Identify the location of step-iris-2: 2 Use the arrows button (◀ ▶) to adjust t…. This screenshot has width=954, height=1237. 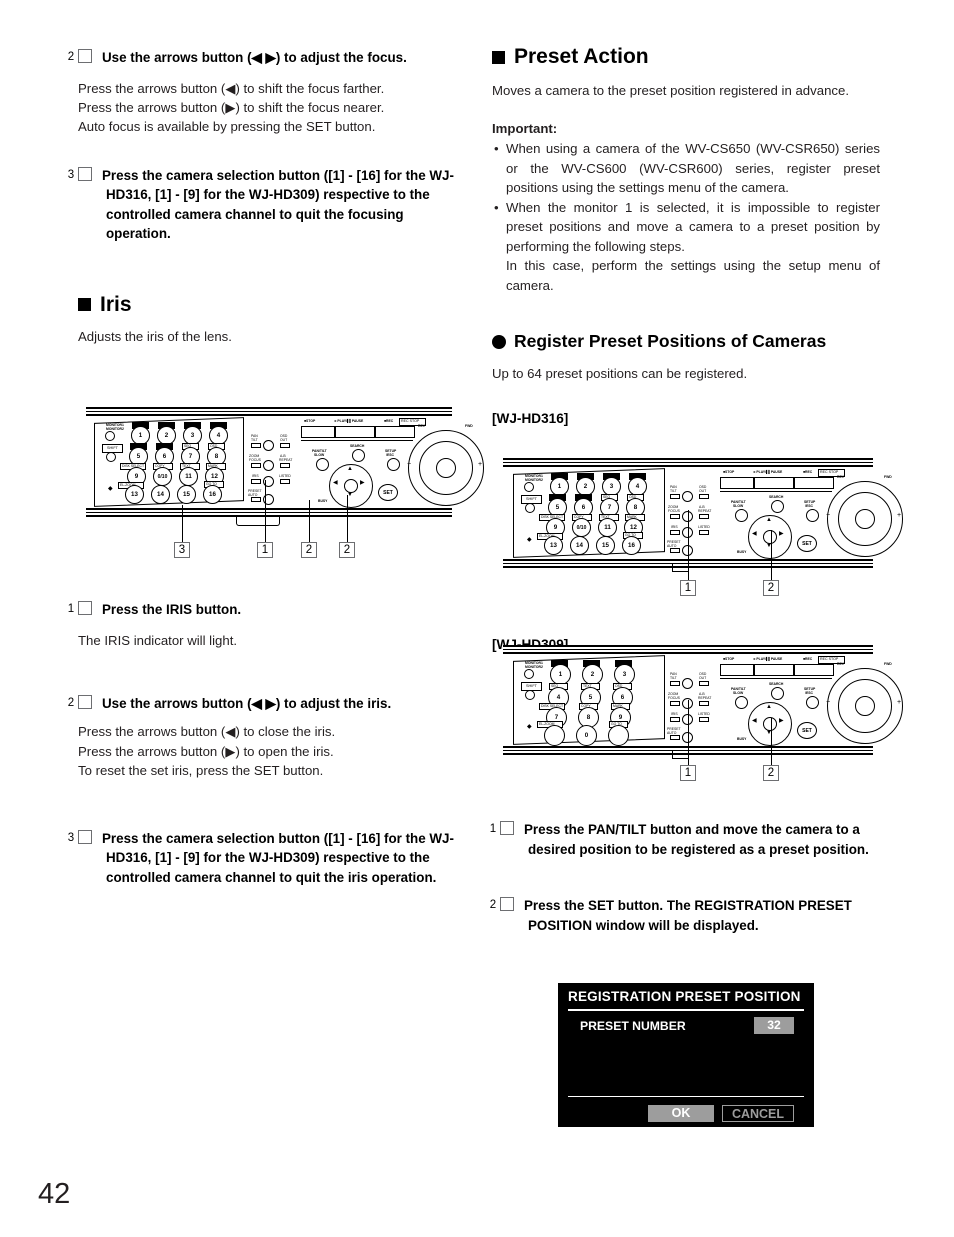
(262, 737).